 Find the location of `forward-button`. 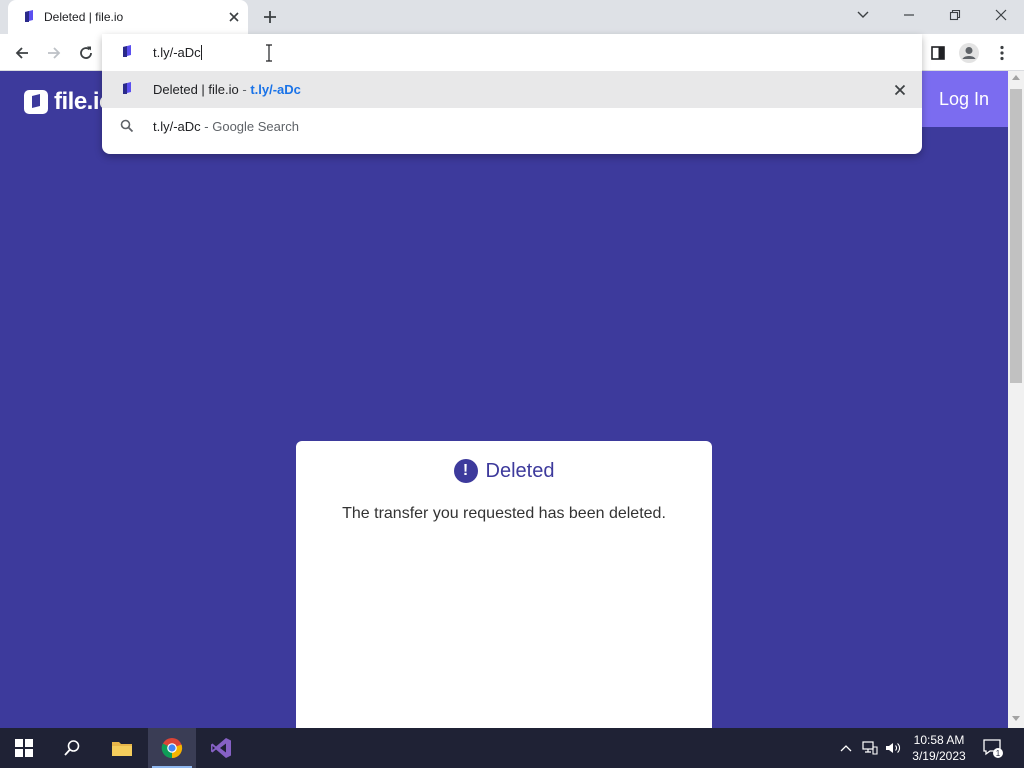

forward-button is located at coordinates (54, 53).